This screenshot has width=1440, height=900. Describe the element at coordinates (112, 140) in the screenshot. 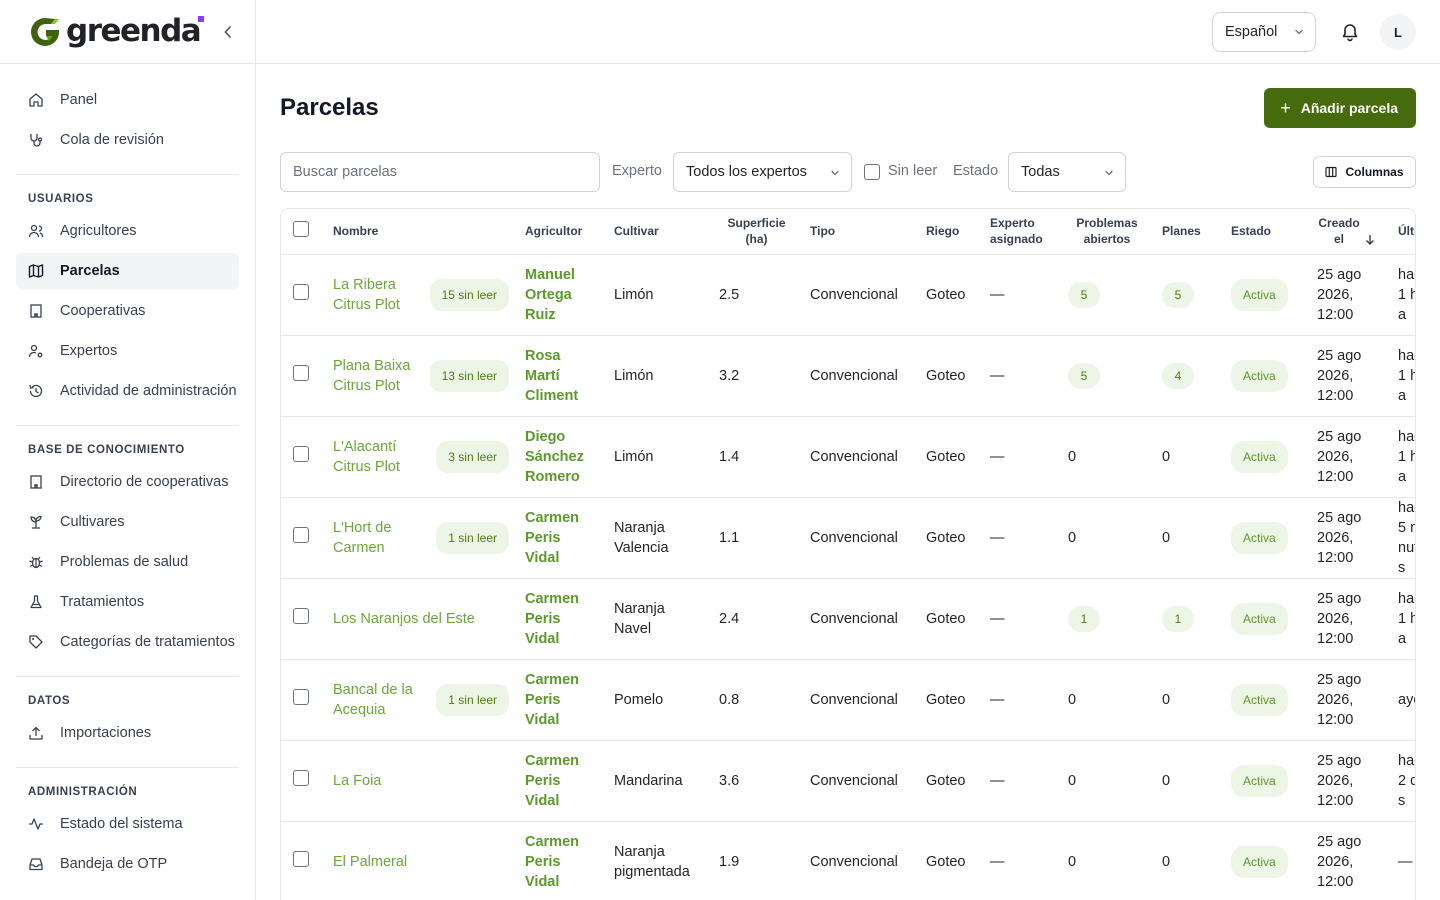

I see `sidebar-item-label: Cola de revisión` at that location.